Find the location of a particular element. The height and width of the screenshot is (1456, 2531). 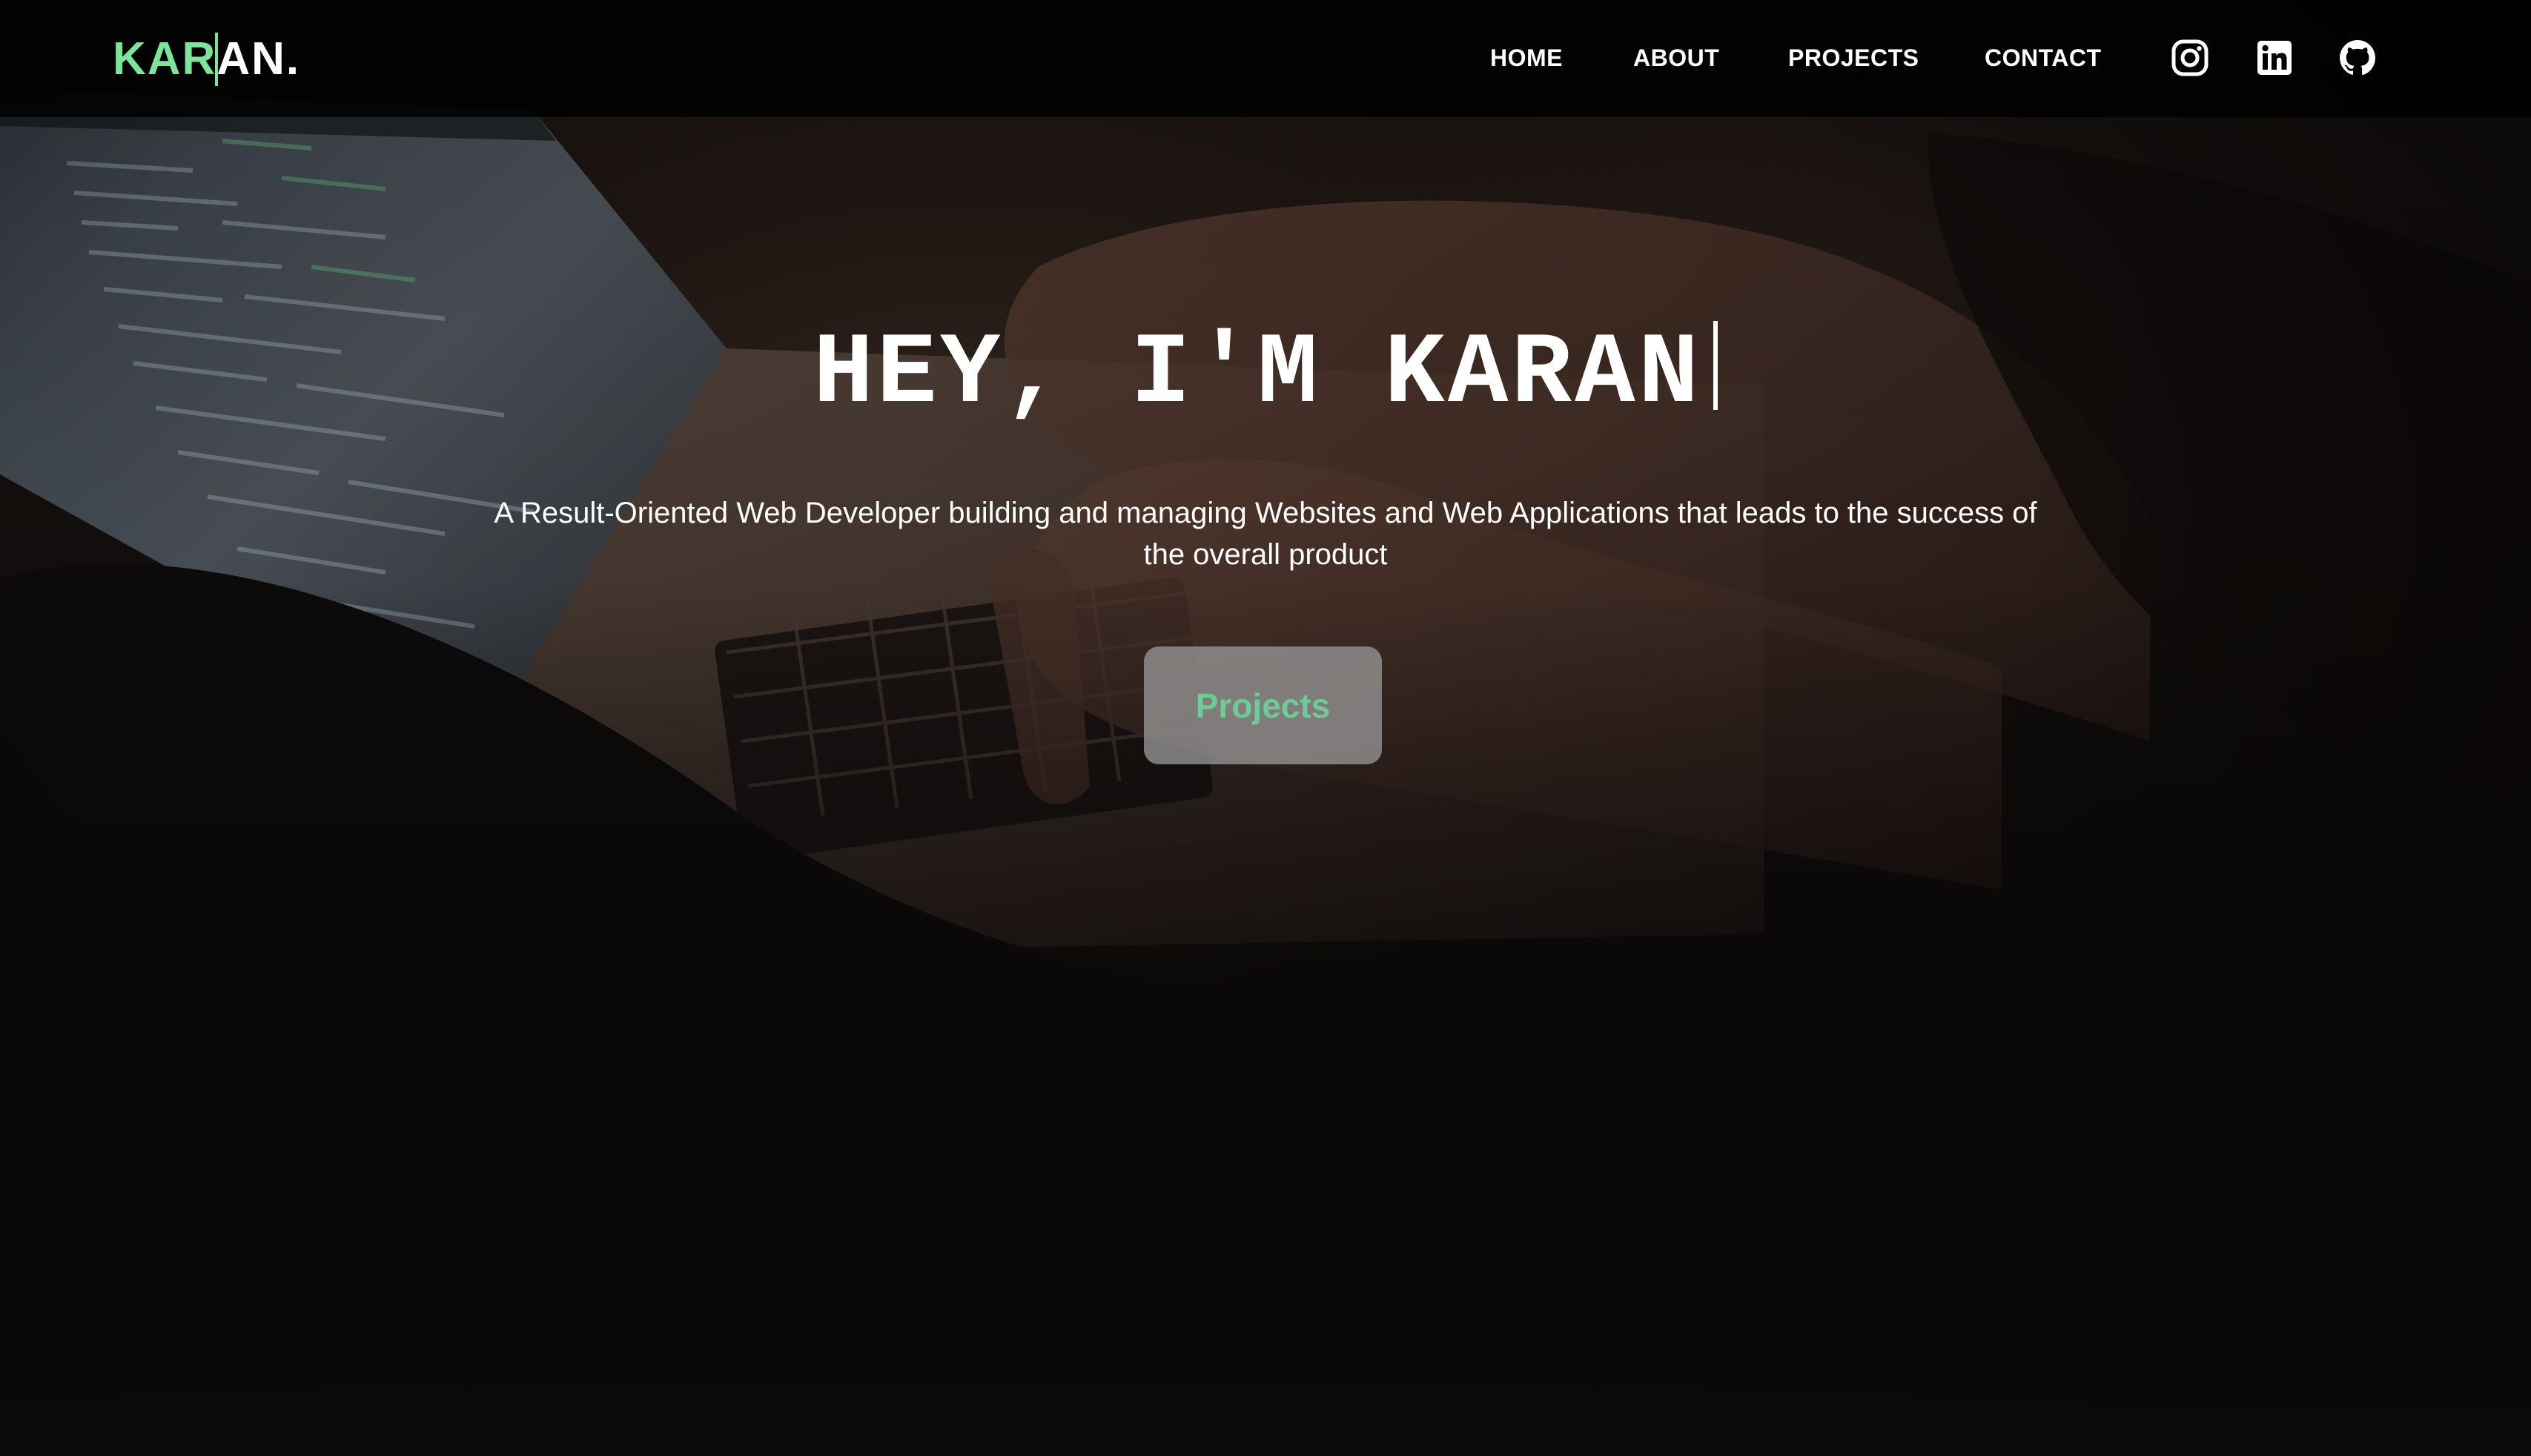

instagram-link is located at coordinates (2190, 58).